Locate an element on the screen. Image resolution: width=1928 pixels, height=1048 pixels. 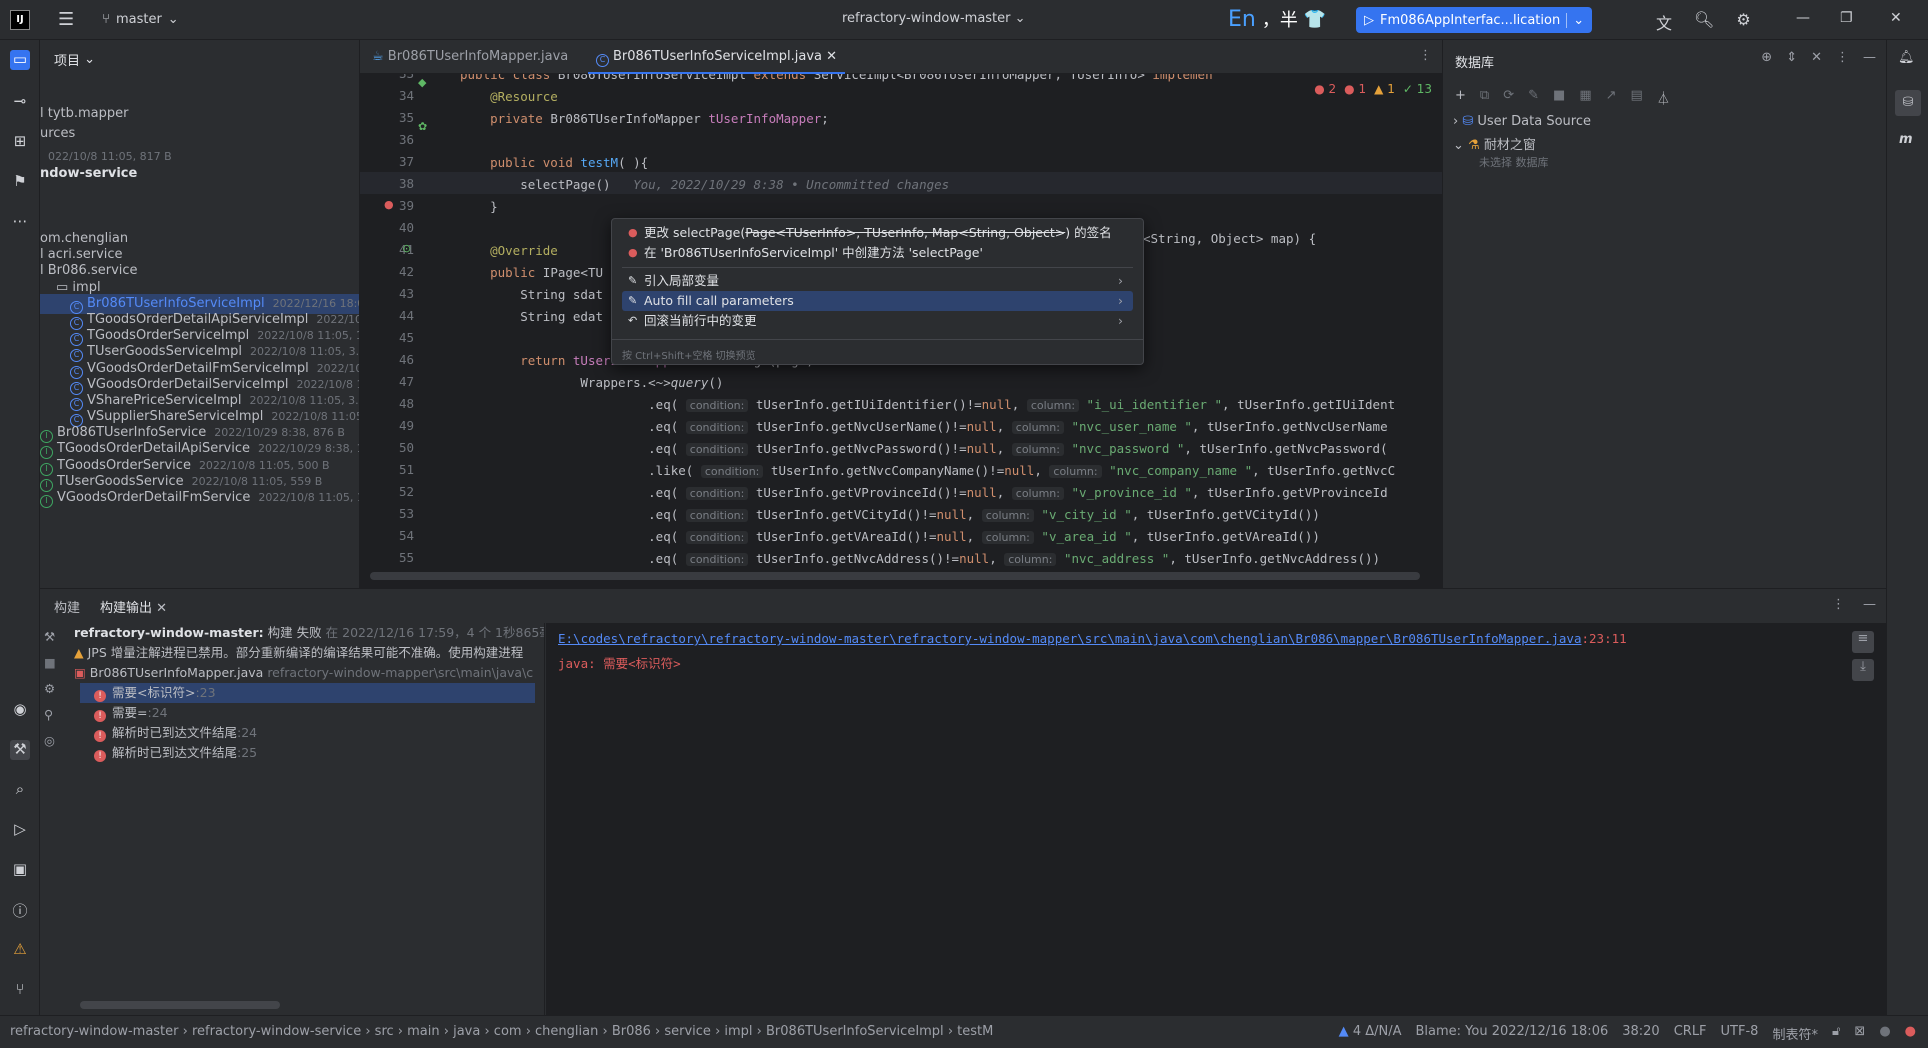
jump-icon: ↗ is located at coordinates (1611, 97).